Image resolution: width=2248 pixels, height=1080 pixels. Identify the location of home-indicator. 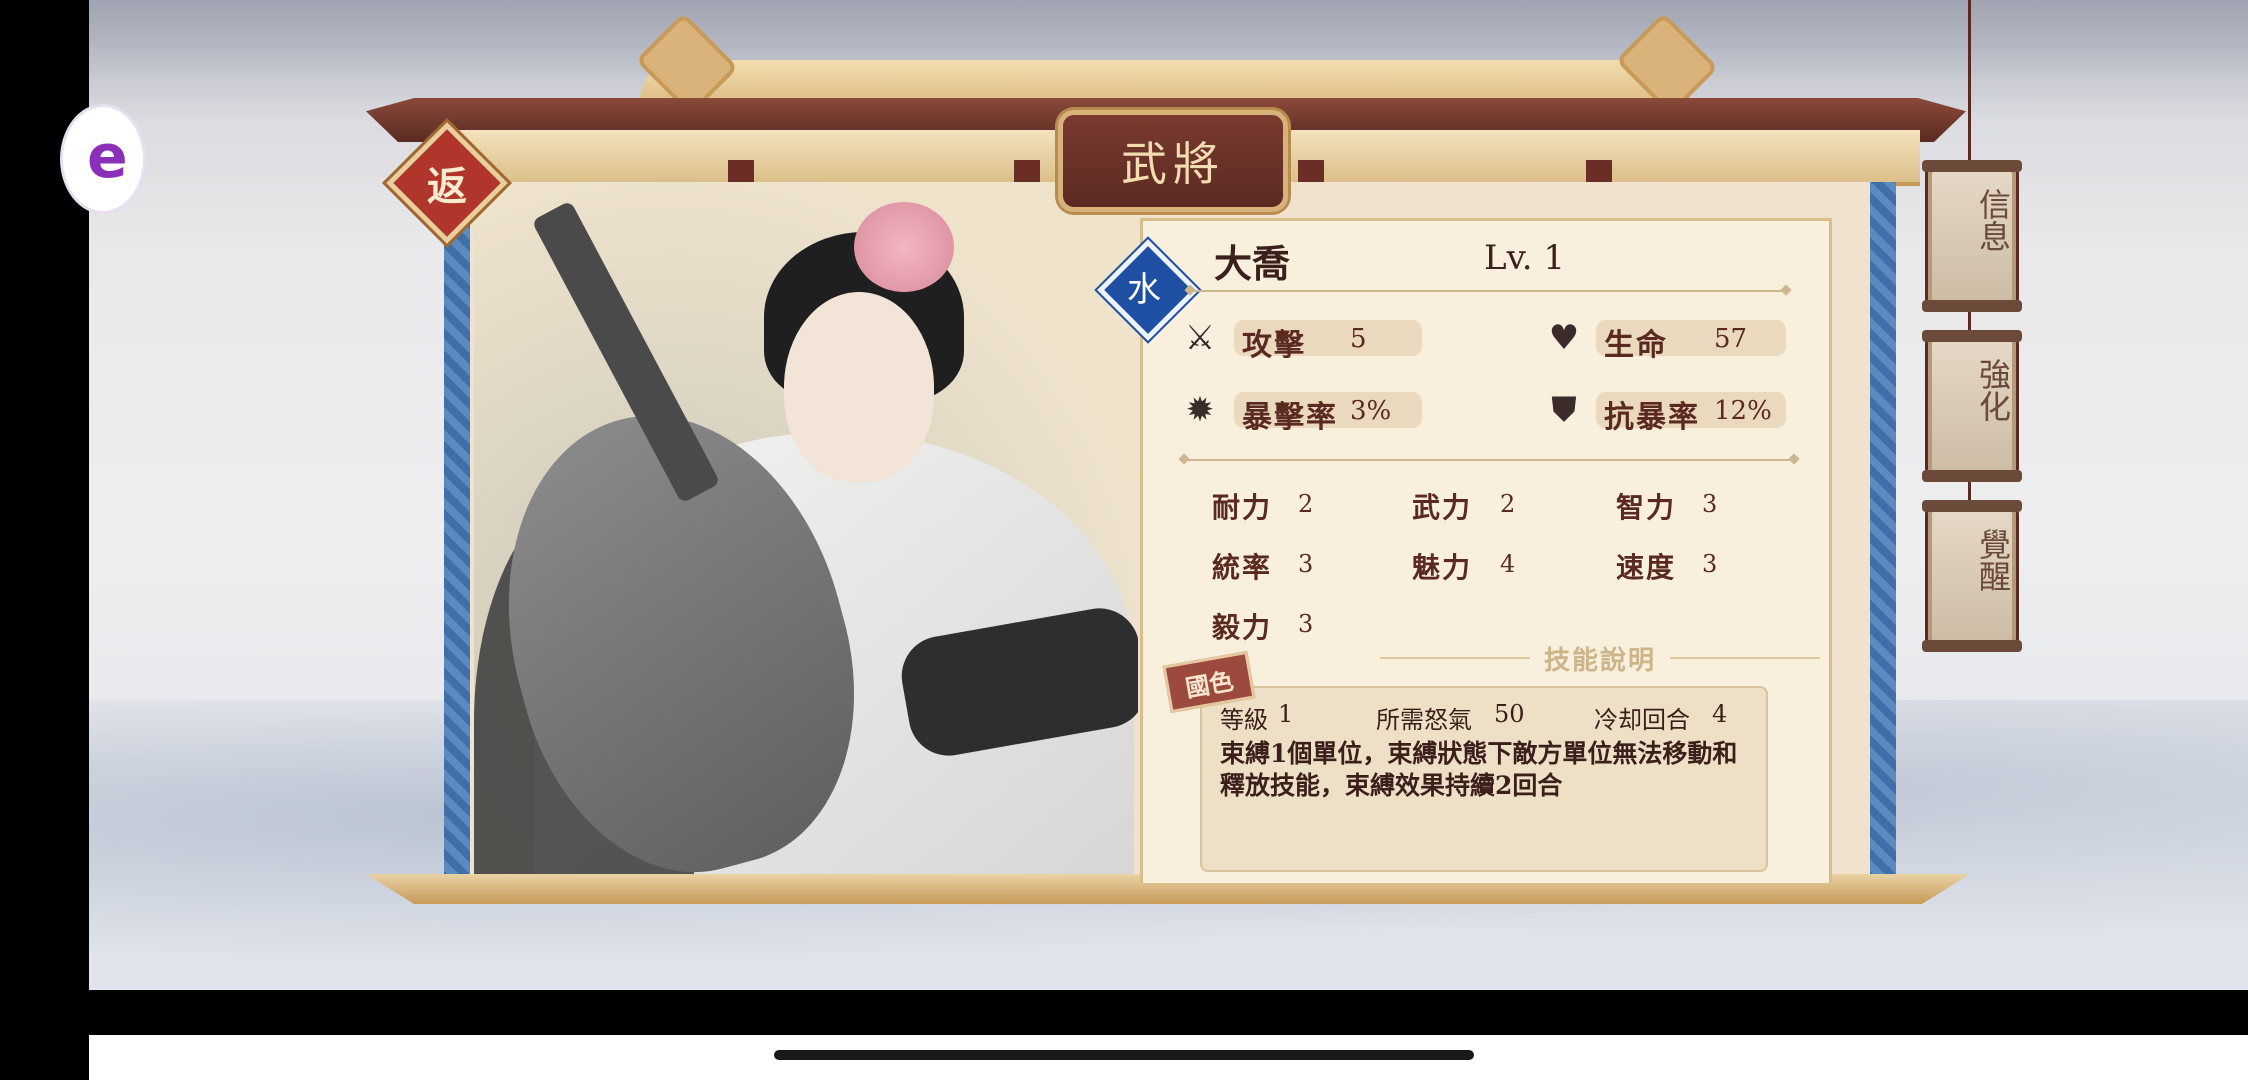
(1124, 1055).